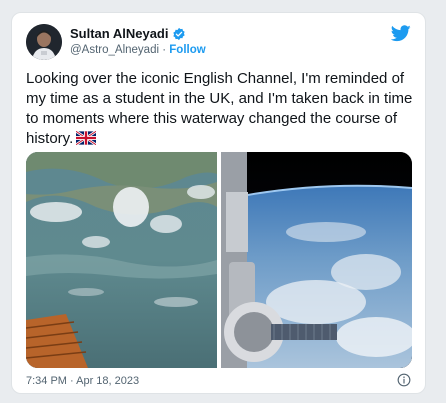 This screenshot has width=446, height=403. Describe the element at coordinates (404, 382) in the screenshot. I see `info-icon` at that location.